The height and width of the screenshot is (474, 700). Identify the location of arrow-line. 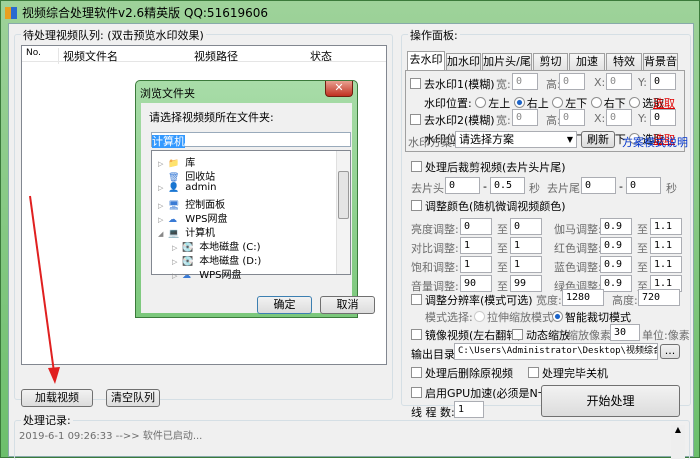
(42, 284).